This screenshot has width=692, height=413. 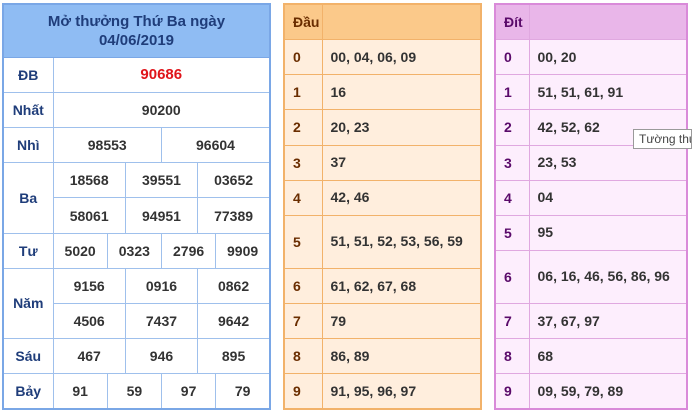 I want to click on dit-values: 23, 53, so click(x=608, y=162).